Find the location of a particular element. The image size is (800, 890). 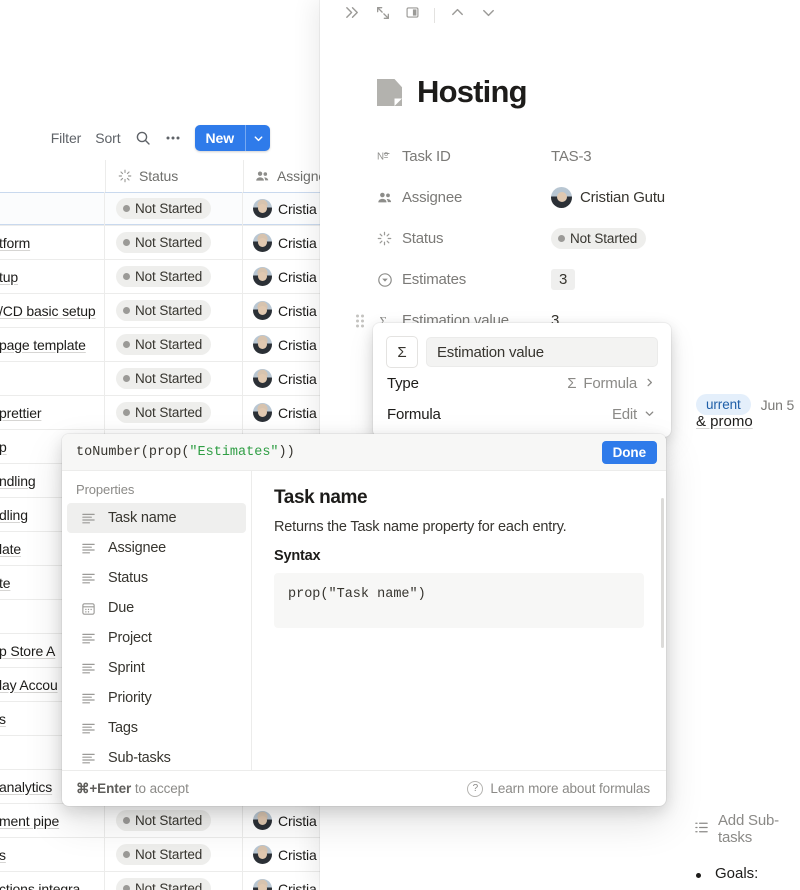

avatar is located at coordinates (262, 344).